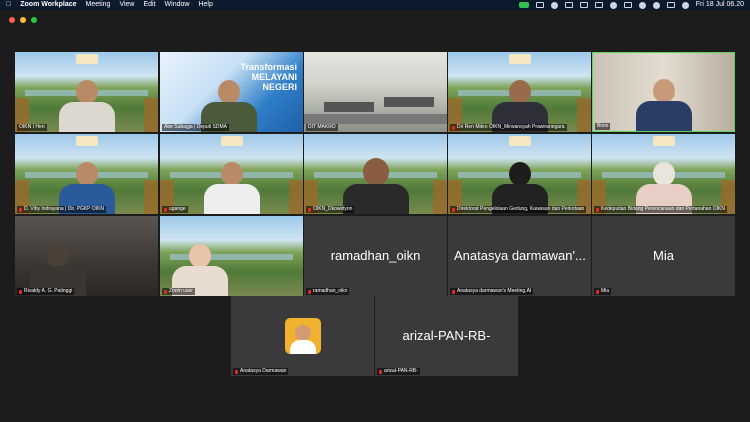  What do you see at coordinates (32, 127) in the screenshot?
I see `participant-name: OIKN I Heri` at bounding box center [32, 127].